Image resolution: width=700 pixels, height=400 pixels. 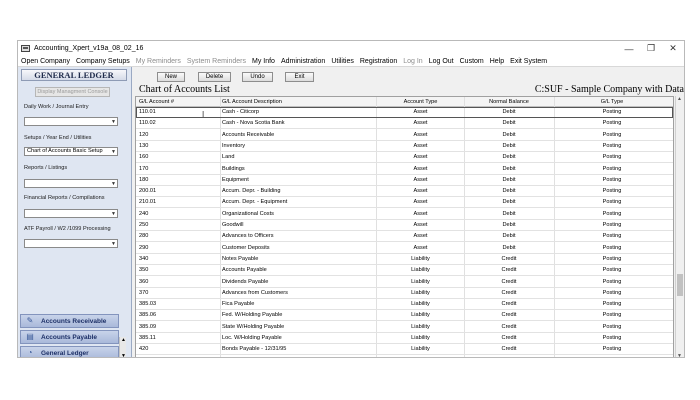 I want to click on module-label: Accounts Payable, so click(x=69, y=337).